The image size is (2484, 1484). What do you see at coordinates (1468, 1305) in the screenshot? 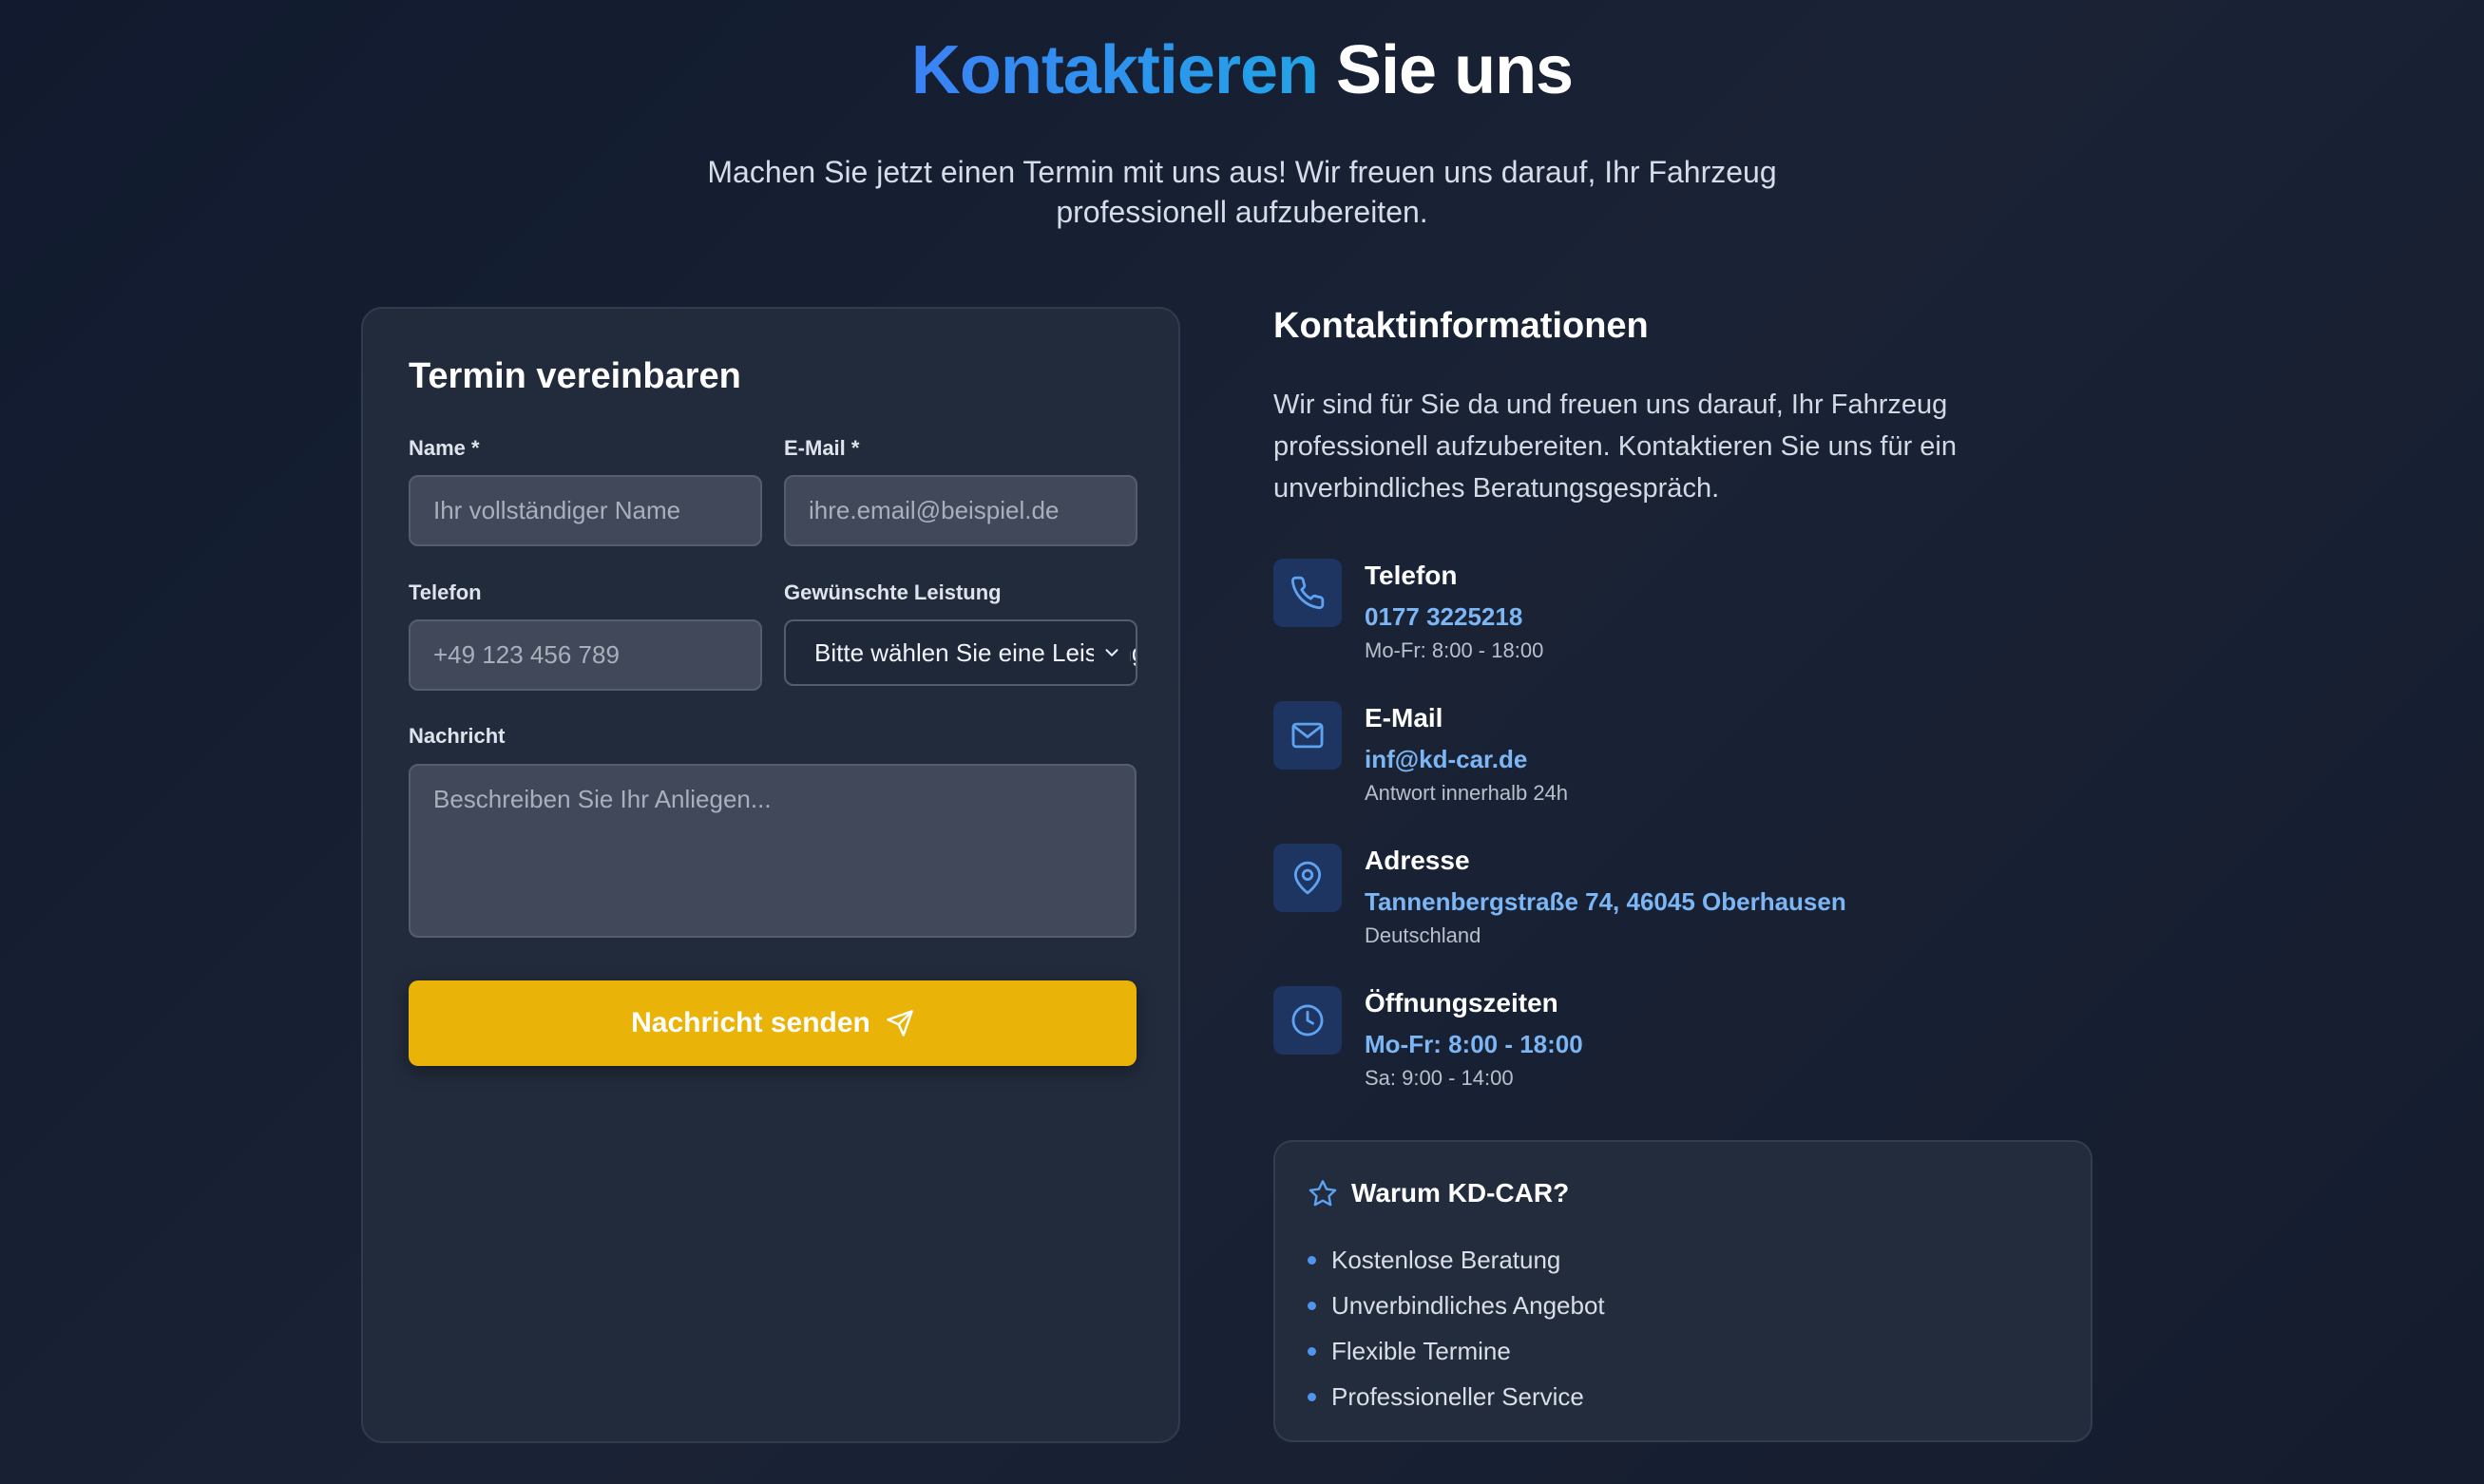
I see `list-item-text: Unverbindliches Angebot` at bounding box center [1468, 1305].